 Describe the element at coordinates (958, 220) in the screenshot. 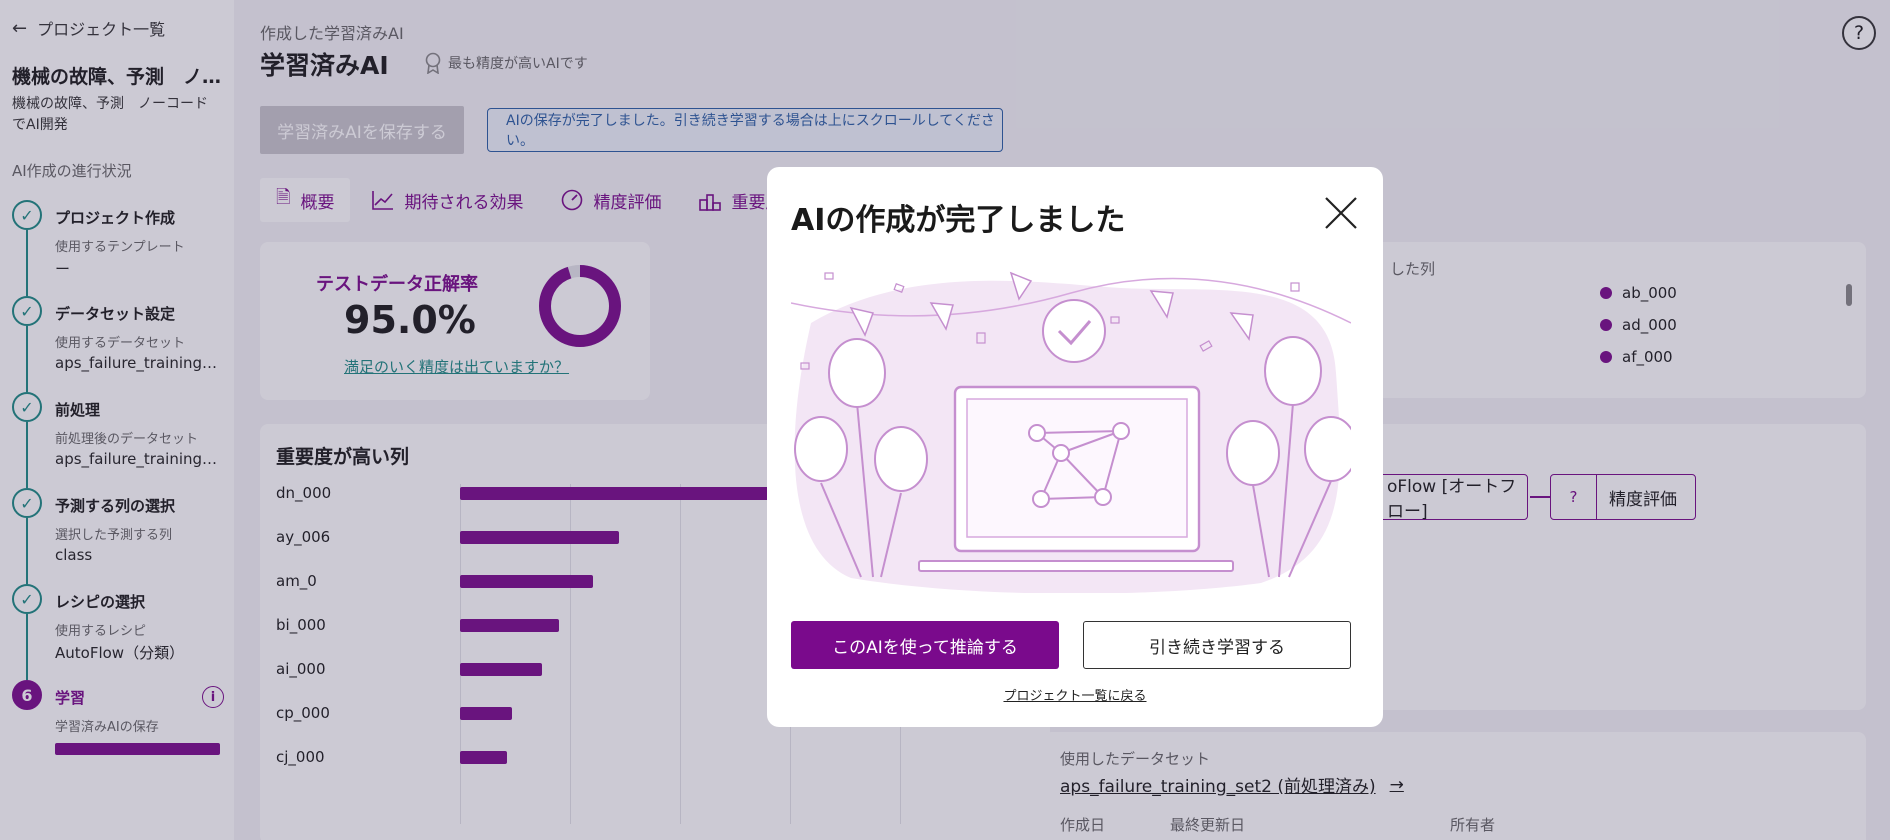

I see `dialog-title: AIの作成が完了しました` at that location.